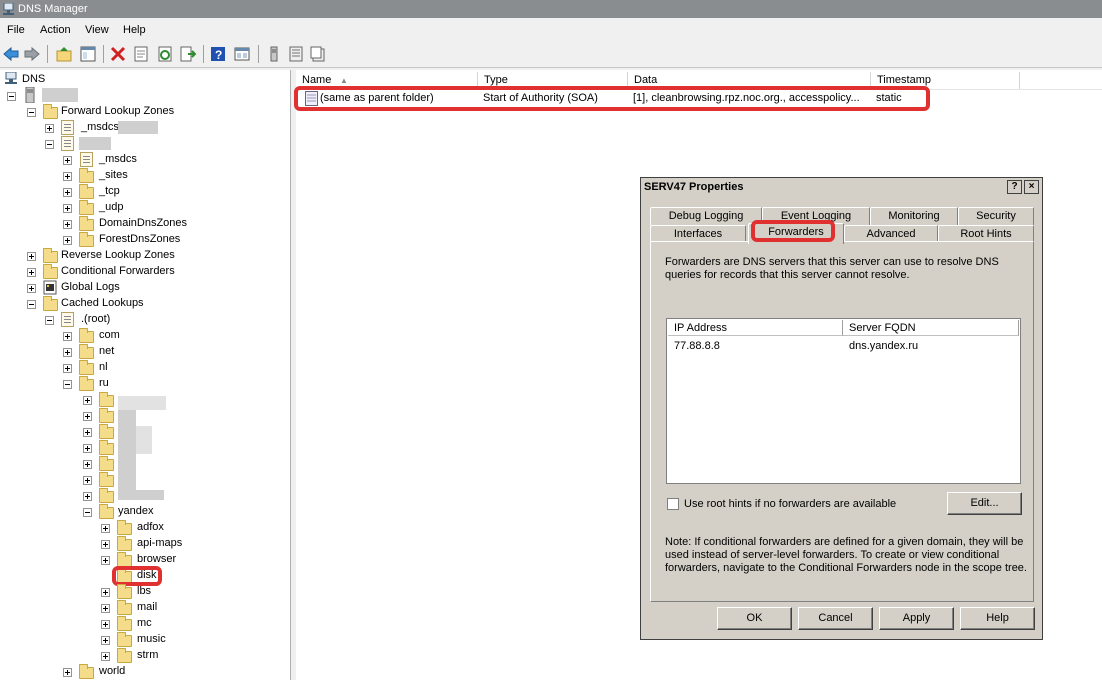 The height and width of the screenshot is (680, 1102). Describe the element at coordinates (118, 255) in the screenshot. I see `tree-item-reverse-lookup-zones: Reverse Lookup Zones` at that location.